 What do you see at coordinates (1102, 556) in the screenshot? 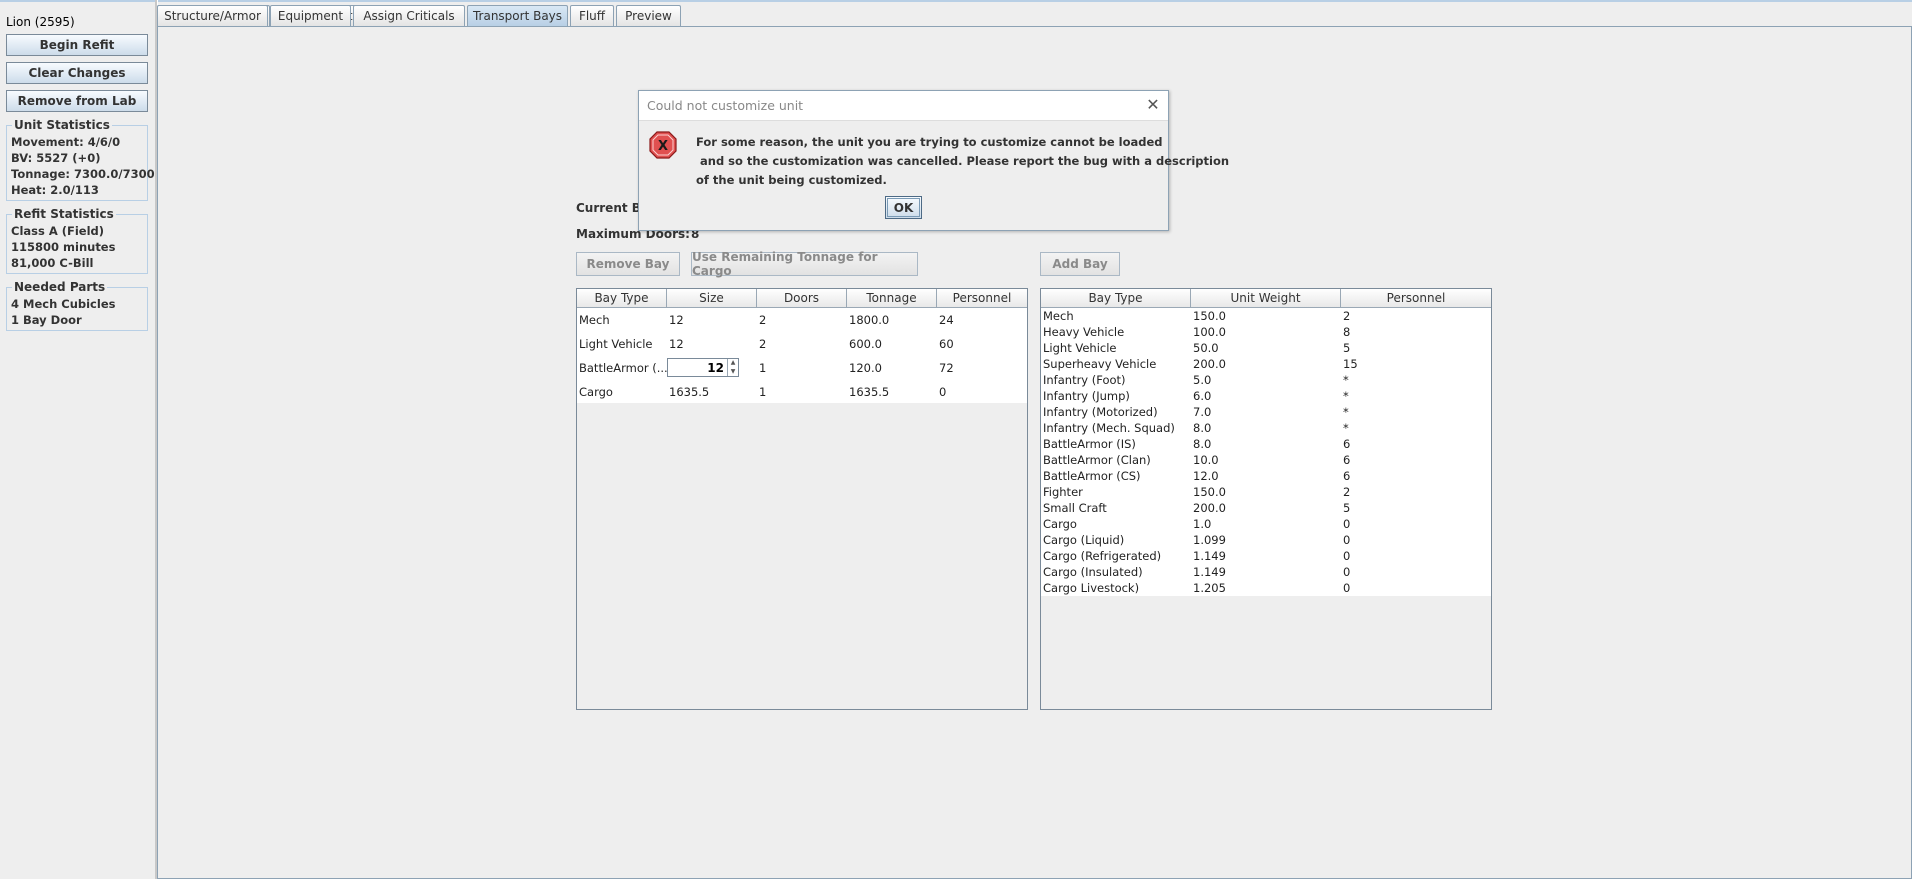
I see `cell-bay-type: Cargo (Refrigerated)` at bounding box center [1102, 556].